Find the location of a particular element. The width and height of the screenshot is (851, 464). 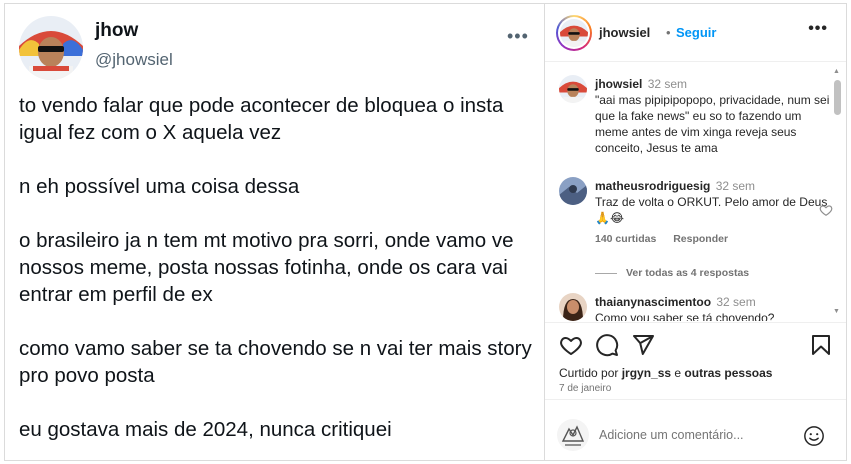

tweet-avatar is located at coordinates (51, 48).